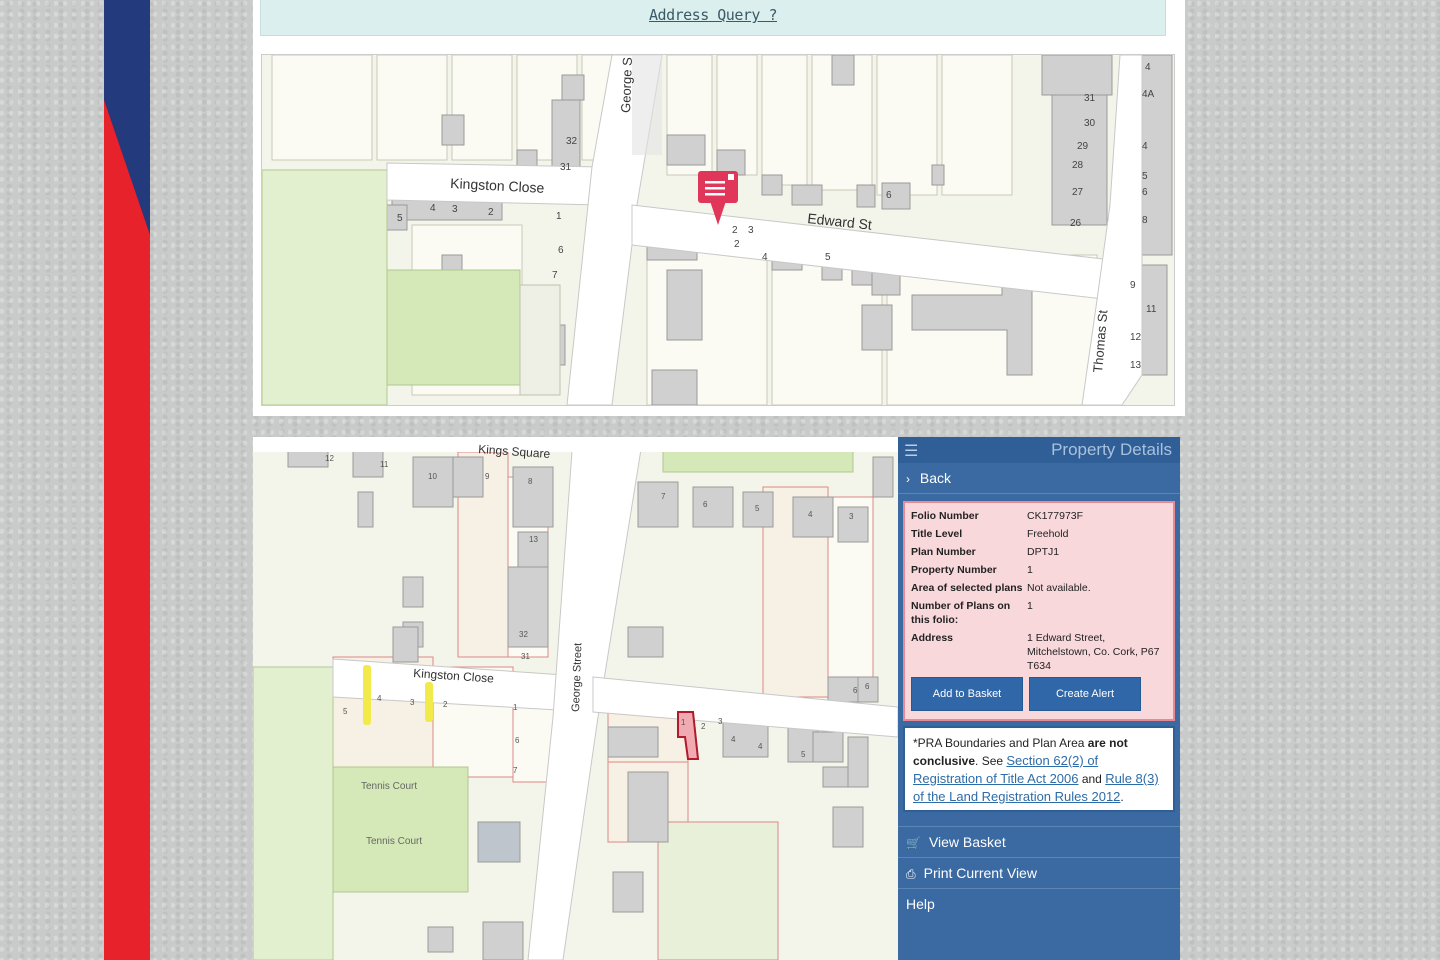 The width and height of the screenshot is (1440, 960). Describe the element at coordinates (908, 479) in the screenshot. I see `chevron-right-icon: ›` at that location.